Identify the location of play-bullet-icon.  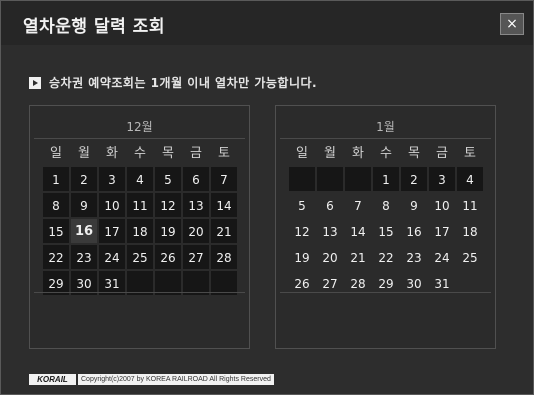
(35, 83).